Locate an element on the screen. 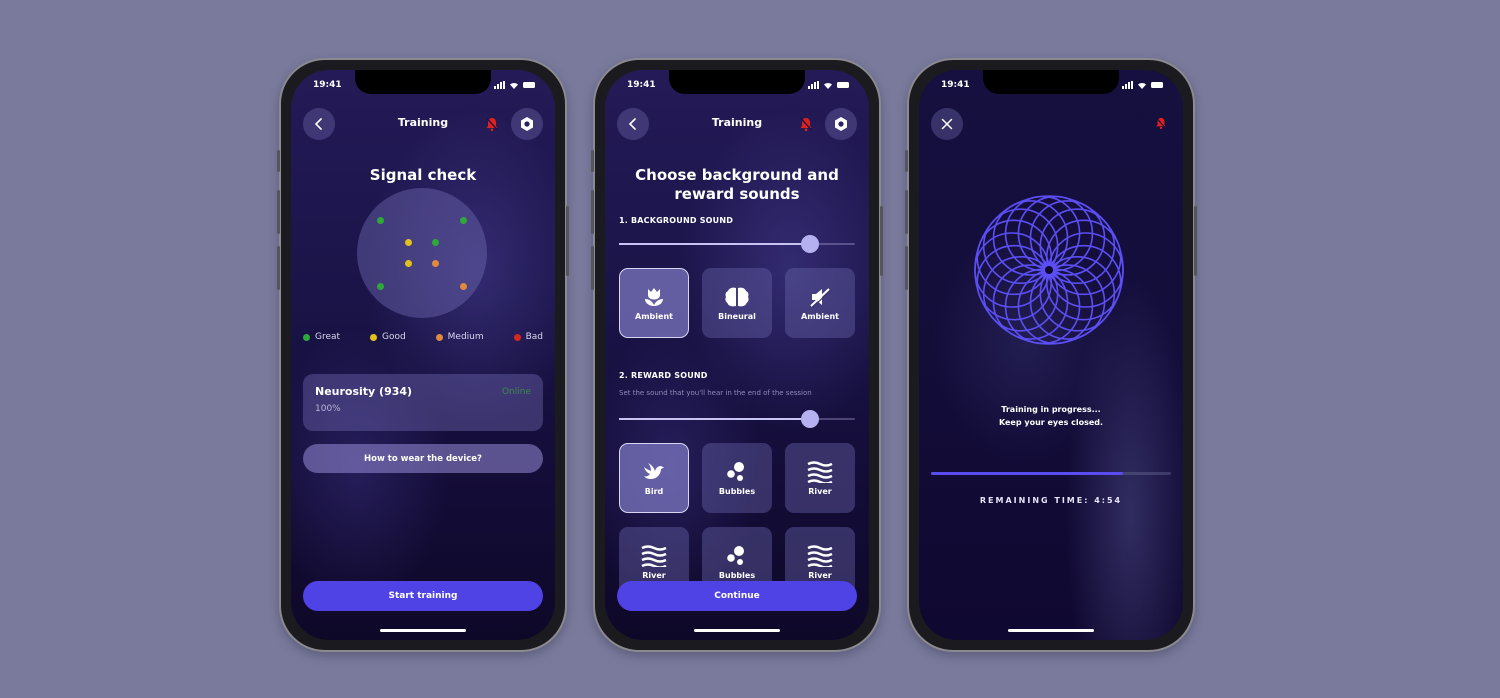 The image size is (1500, 698). training-progress-bar is located at coordinates (1051, 473).